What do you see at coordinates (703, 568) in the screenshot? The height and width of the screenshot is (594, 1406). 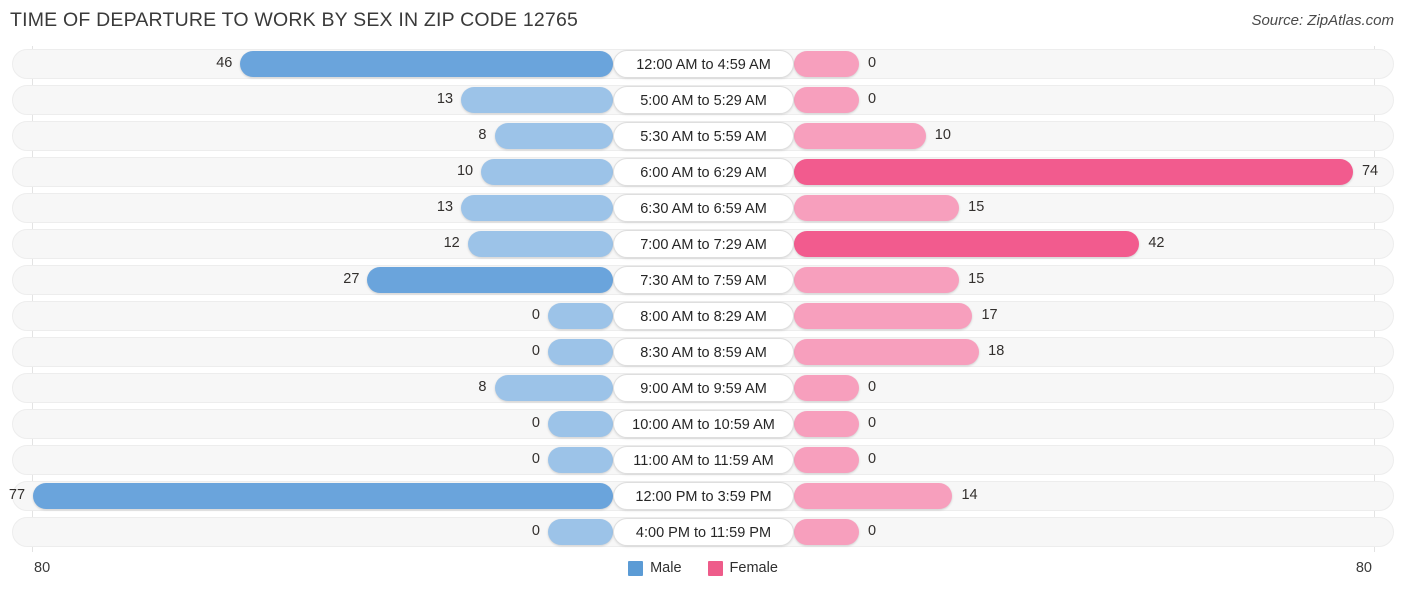 I see `chart-legend: Male Female` at bounding box center [703, 568].